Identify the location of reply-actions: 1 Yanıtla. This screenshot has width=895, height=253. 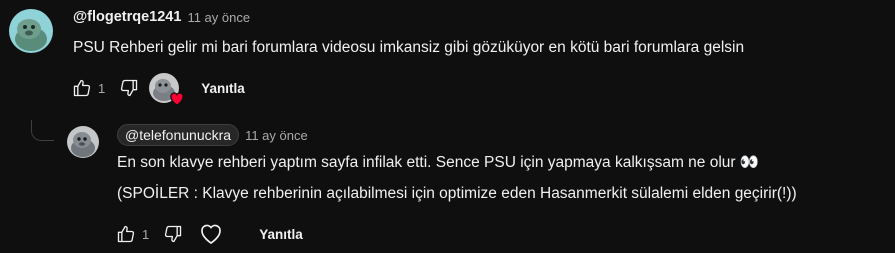
(214, 234).